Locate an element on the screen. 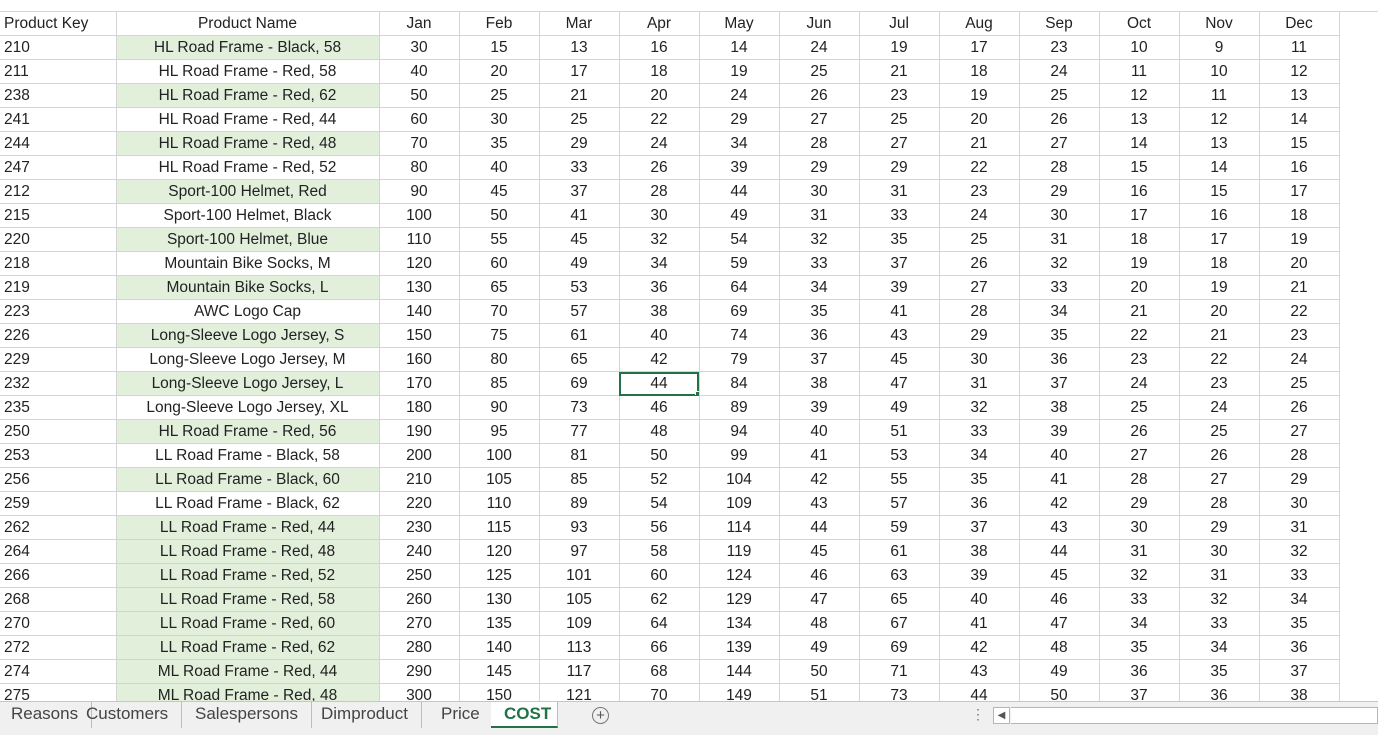  month-value-cell: 36 is located at coordinates (1139, 671).